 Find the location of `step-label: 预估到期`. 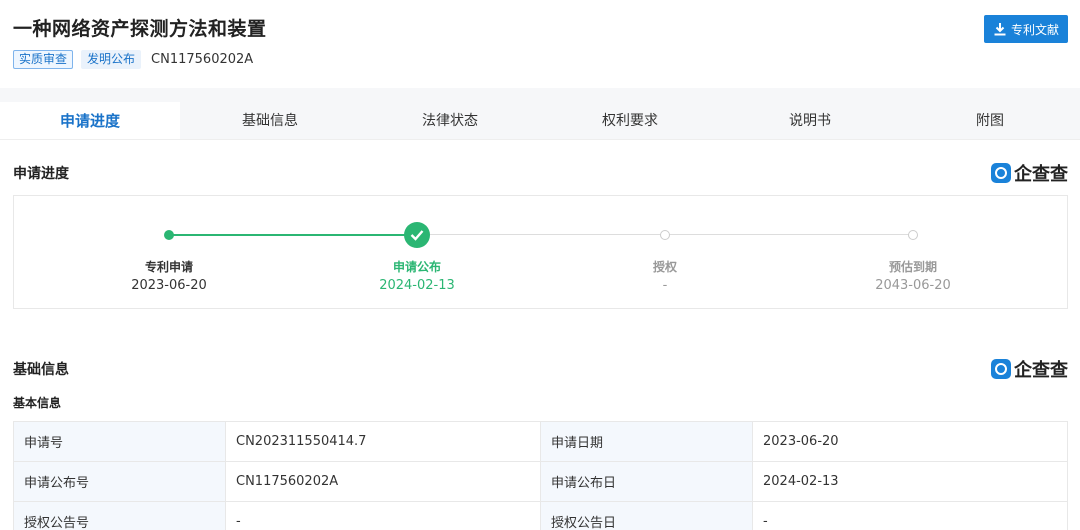

step-label: 预估到期 is located at coordinates (912, 267).